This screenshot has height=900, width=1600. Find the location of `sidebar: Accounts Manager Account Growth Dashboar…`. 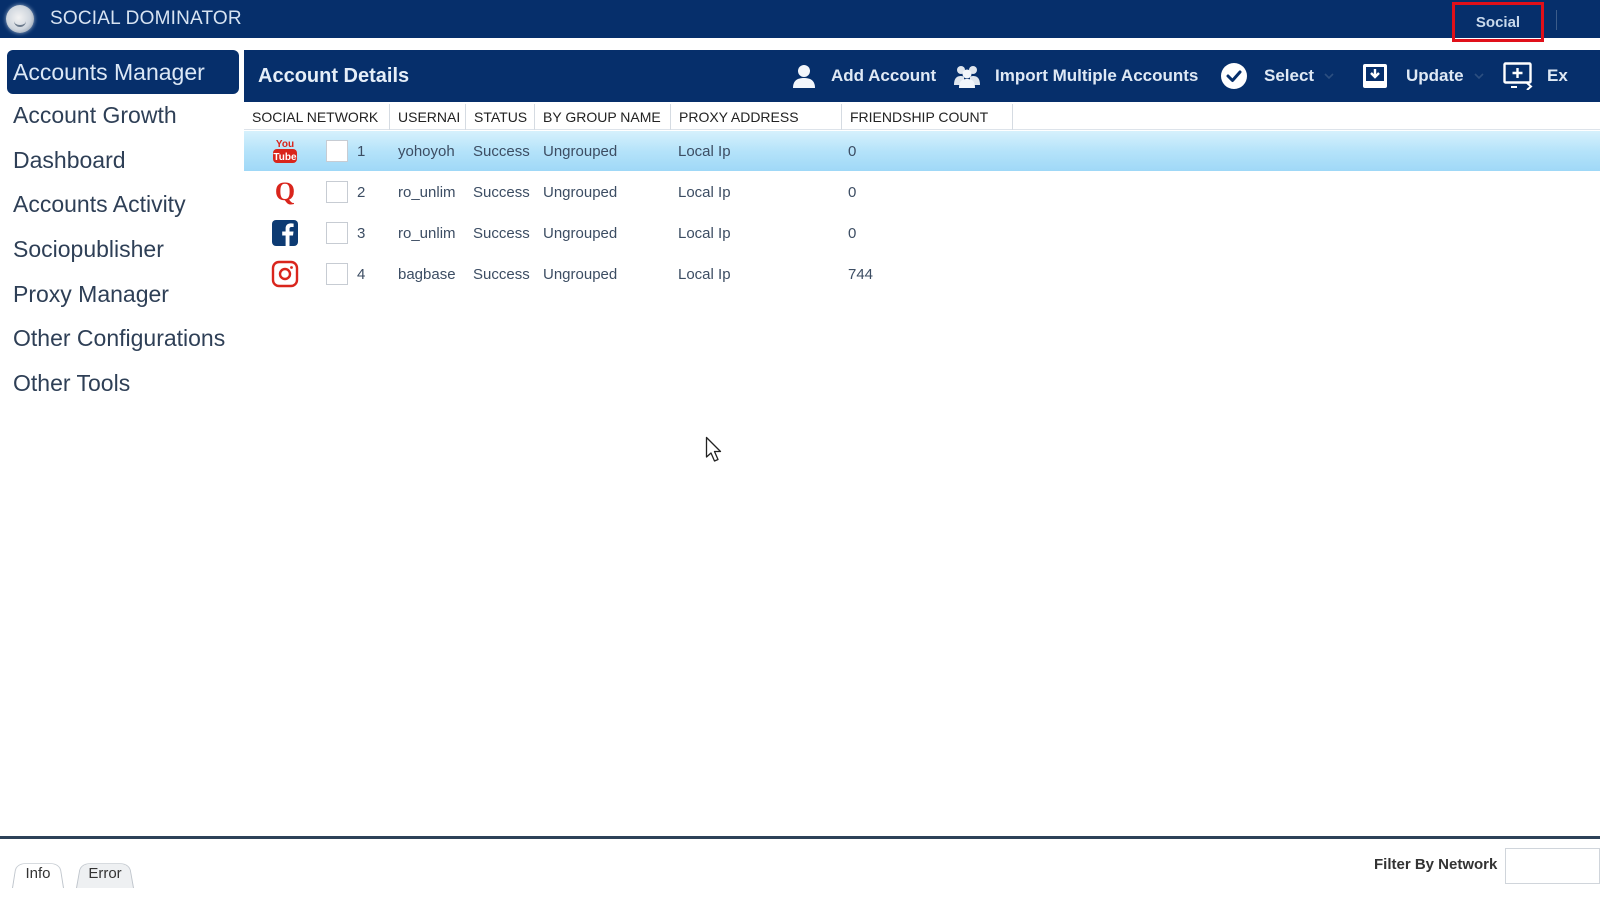

sidebar: Accounts Manager Account Growth Dashboar… is located at coordinates (122, 437).